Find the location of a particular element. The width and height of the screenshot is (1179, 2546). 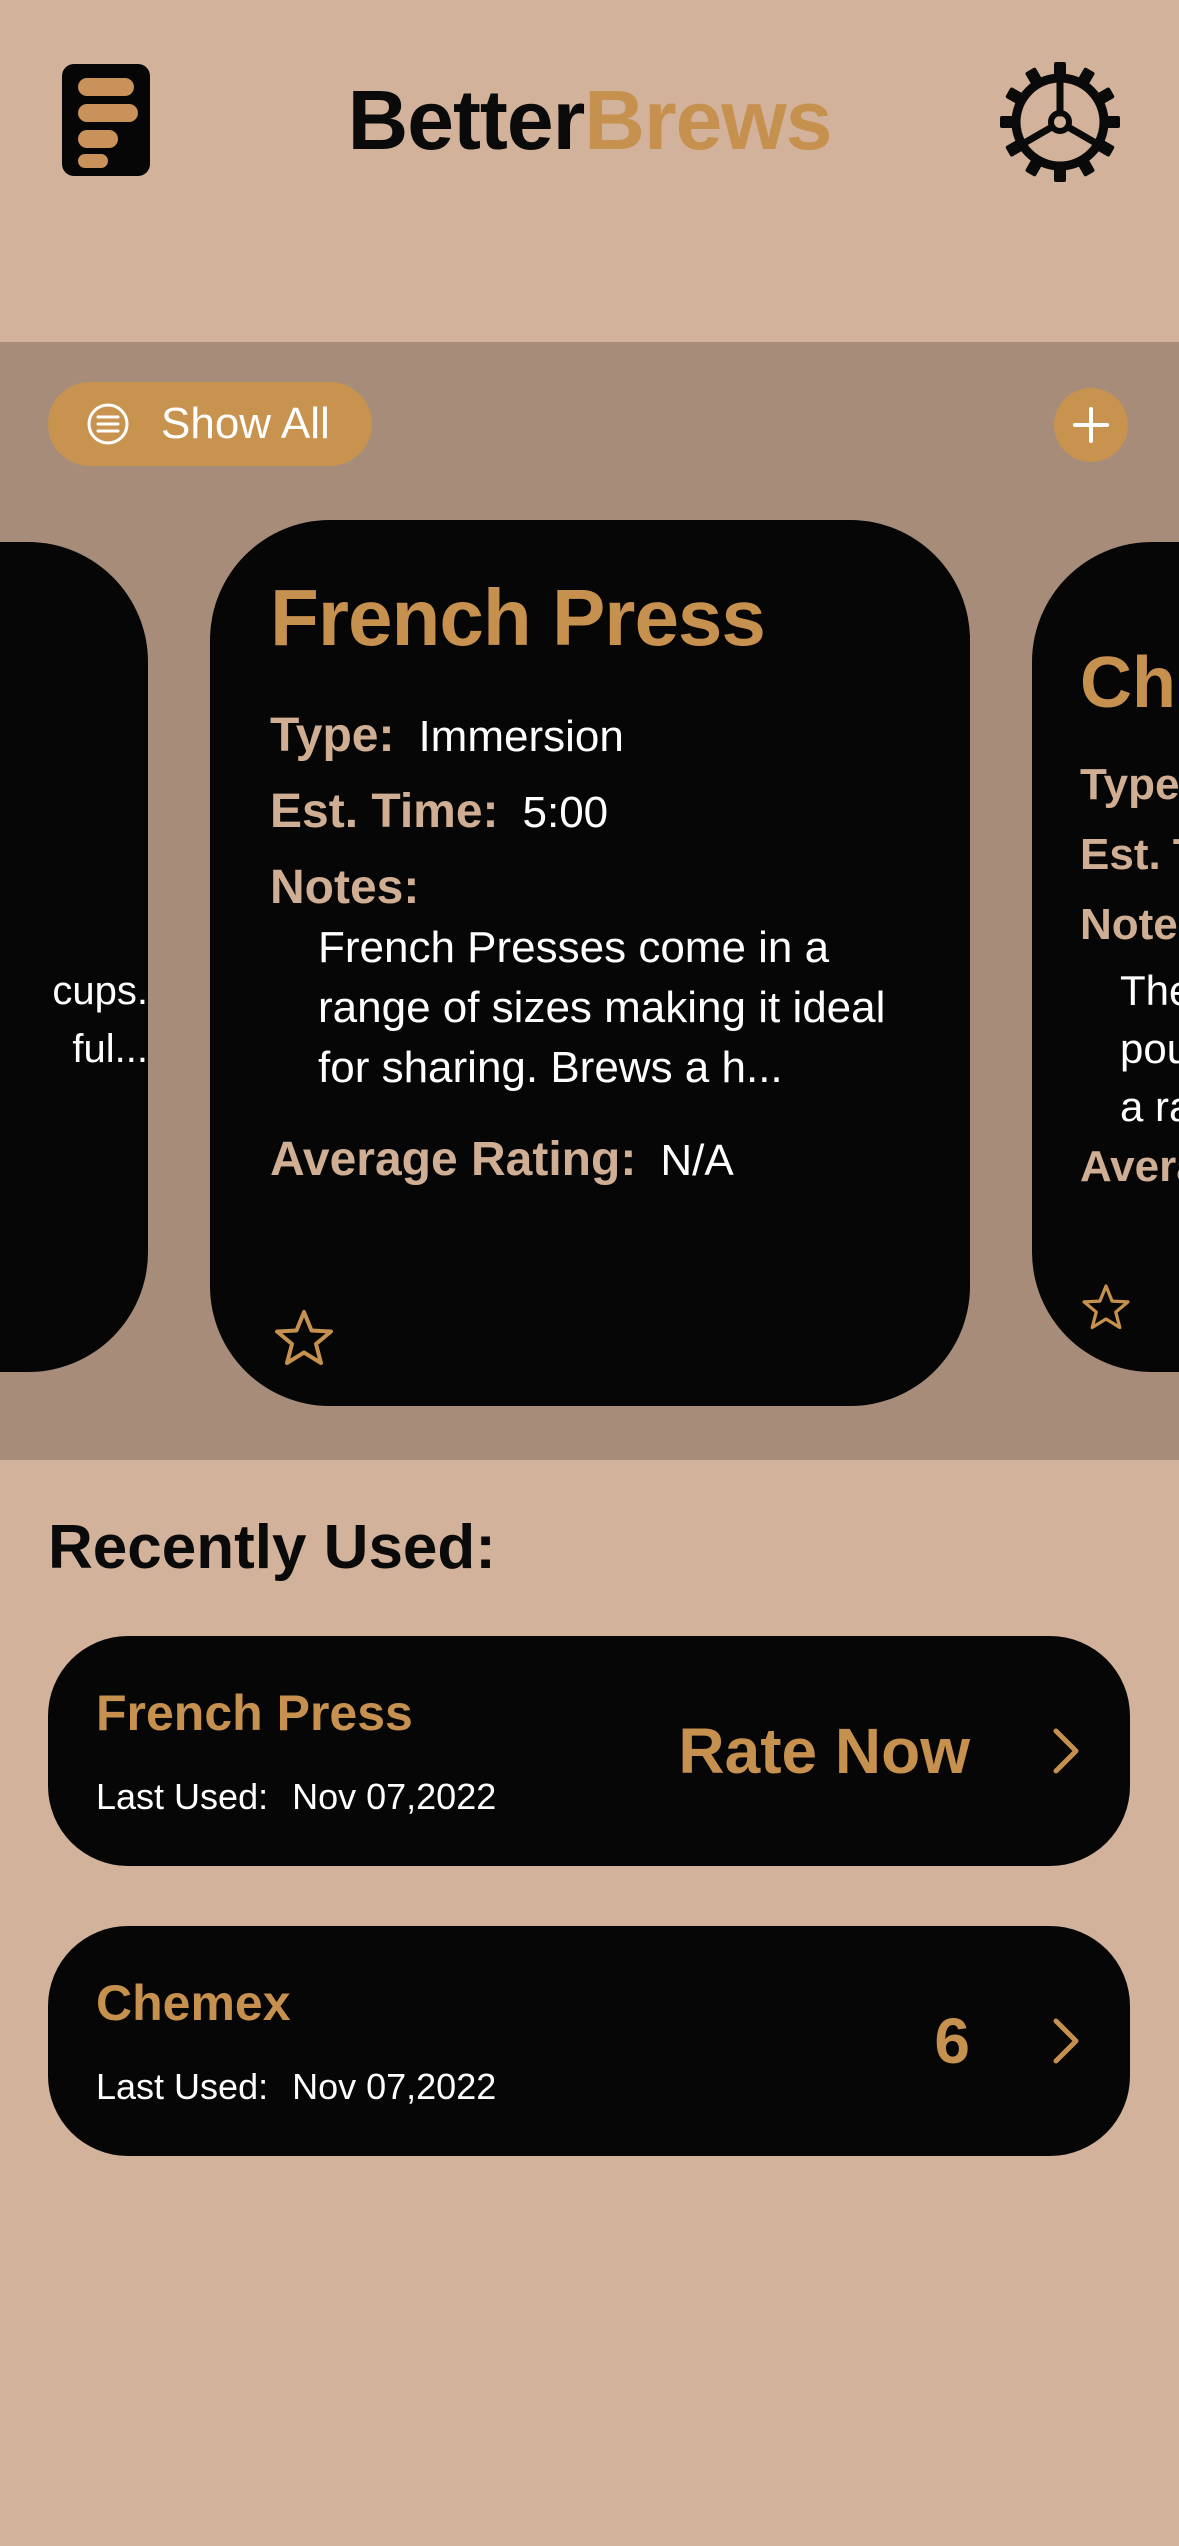

recent-item-chemex: Chemex Last Used: Nov 07,2022 6 is located at coordinates (589, 2041).